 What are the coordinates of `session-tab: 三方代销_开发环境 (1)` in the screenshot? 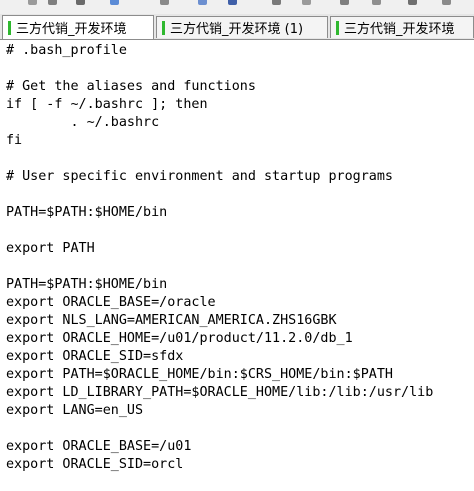 It's located at (242, 27).